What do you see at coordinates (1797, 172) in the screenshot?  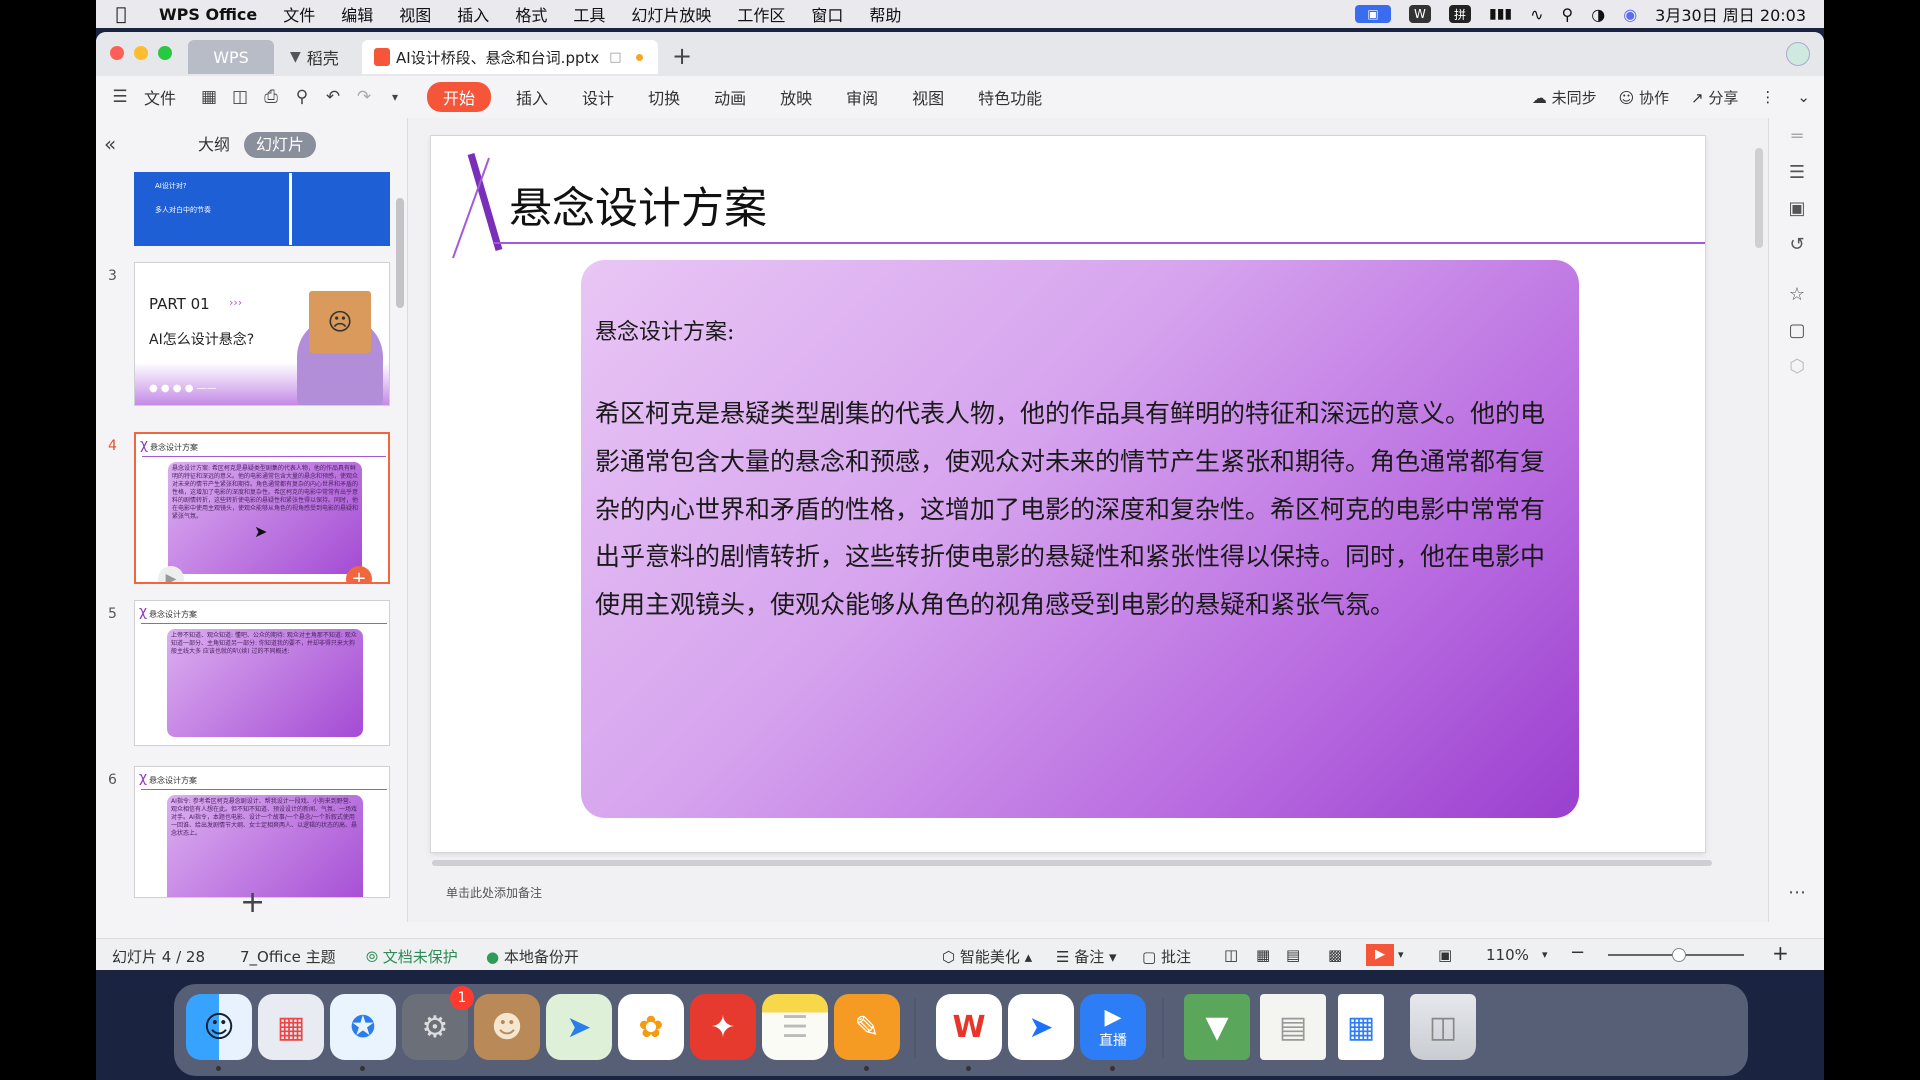 I see `properties-icon: ☰` at bounding box center [1797, 172].